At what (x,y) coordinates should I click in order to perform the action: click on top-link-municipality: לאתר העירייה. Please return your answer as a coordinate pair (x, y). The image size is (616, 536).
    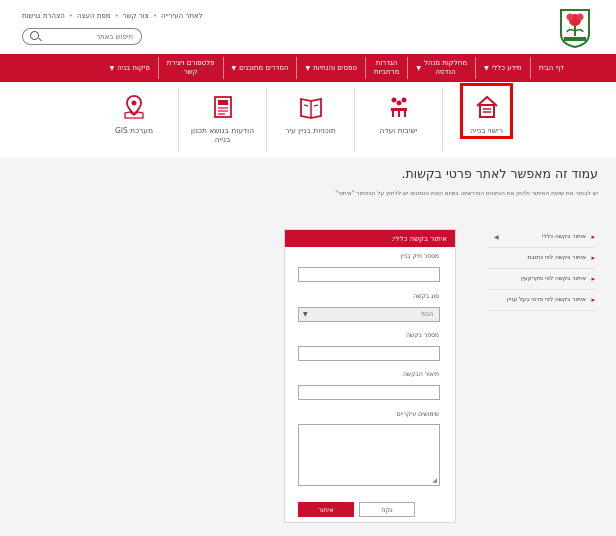
    Looking at the image, I should click on (182, 16).